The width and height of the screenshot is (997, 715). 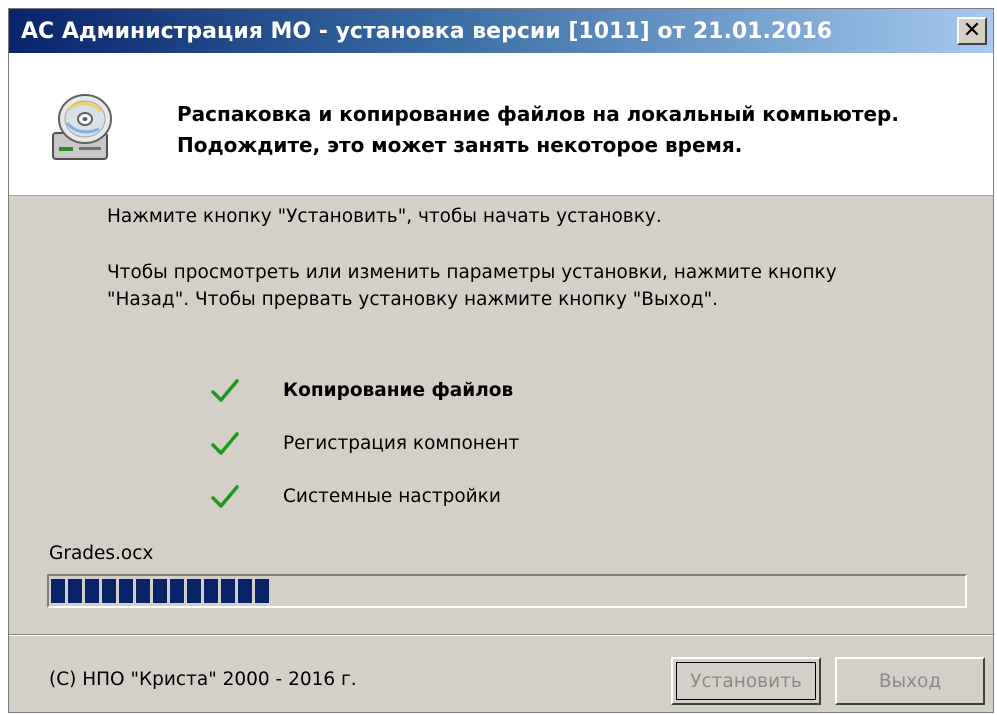 I want to click on progress-fill, so click(x=507, y=591).